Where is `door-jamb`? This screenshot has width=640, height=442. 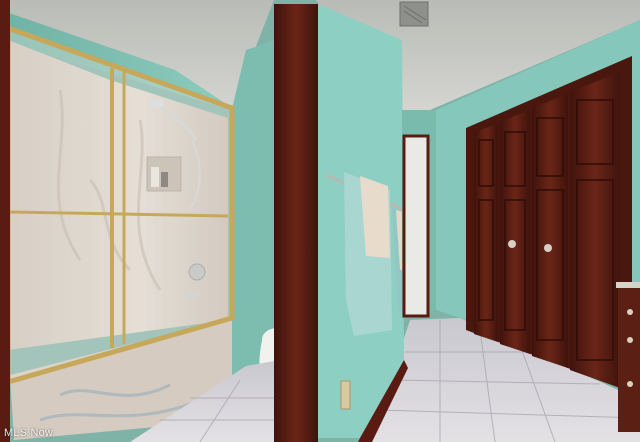 door-jamb is located at coordinates (296, 223).